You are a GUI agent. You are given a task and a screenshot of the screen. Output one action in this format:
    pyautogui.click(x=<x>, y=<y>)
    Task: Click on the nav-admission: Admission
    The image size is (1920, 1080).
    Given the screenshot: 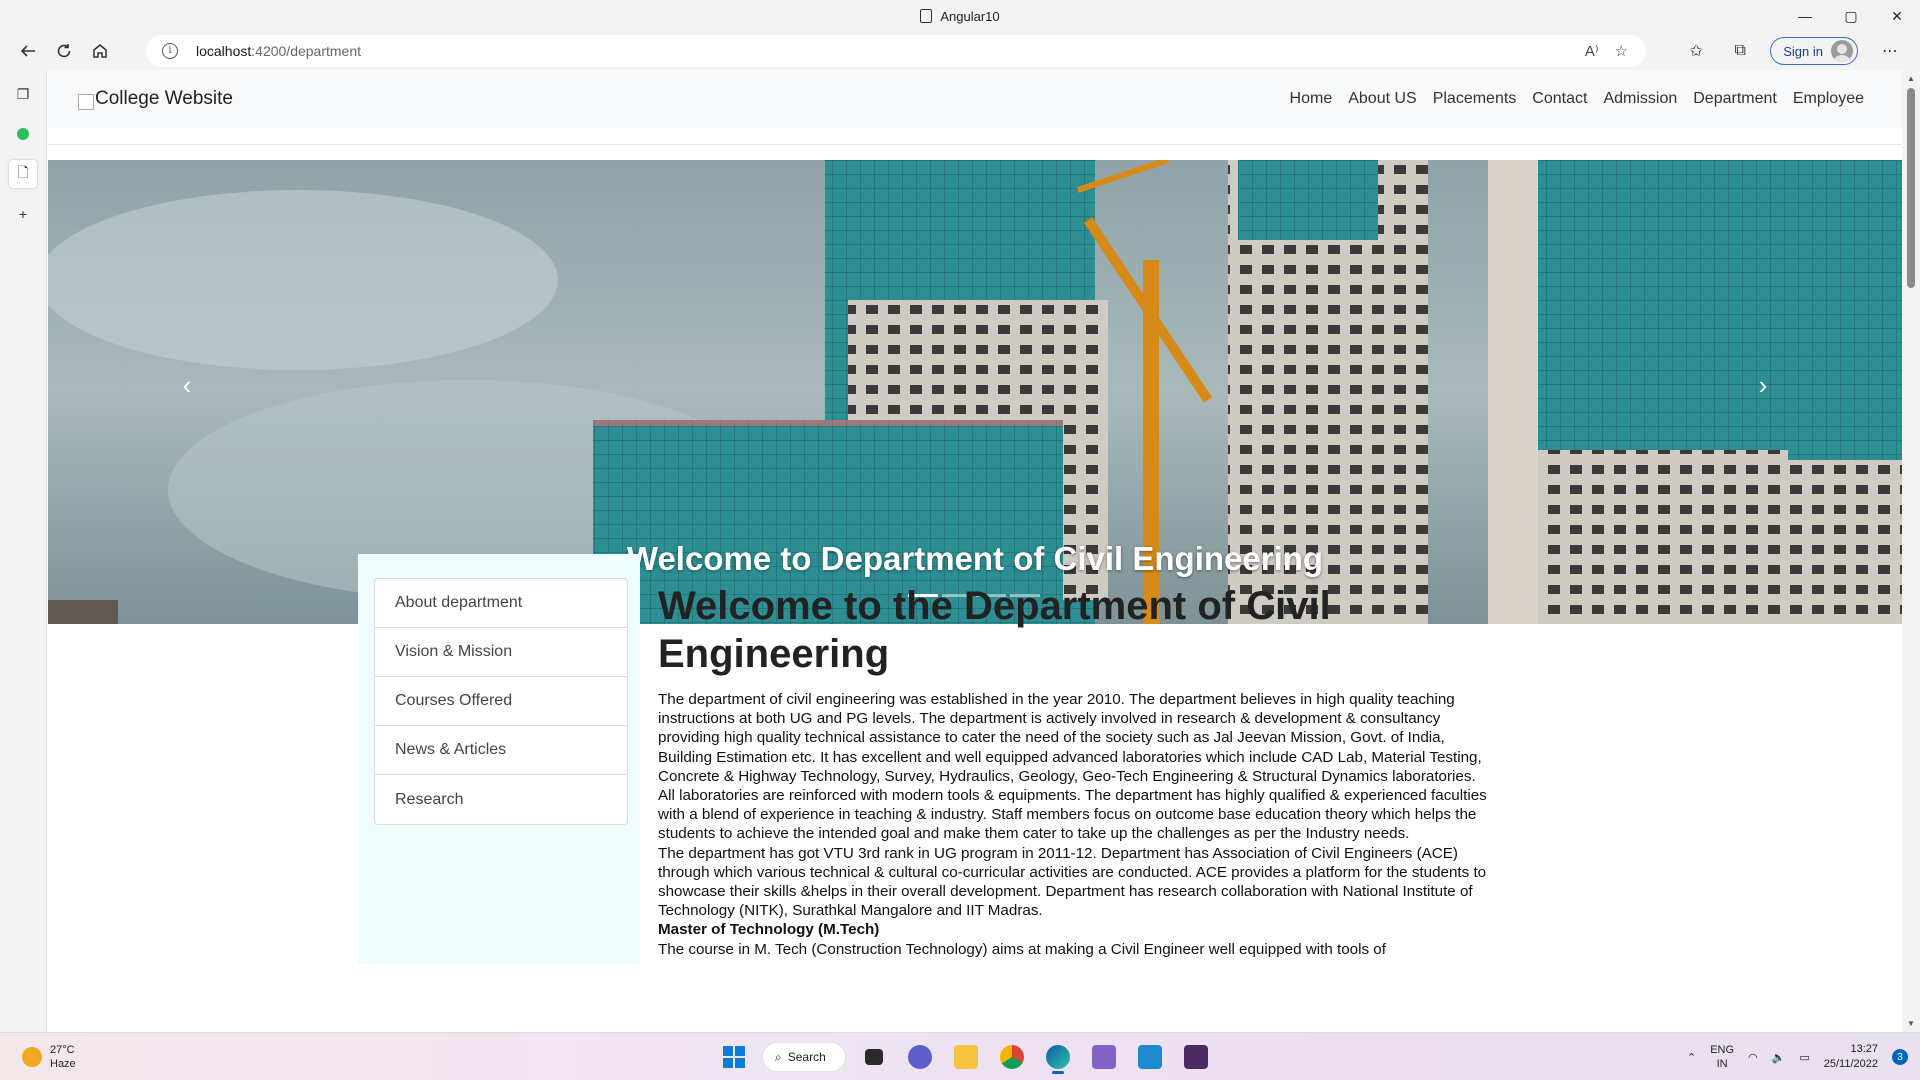 What is the action you would take?
    pyautogui.click(x=1640, y=99)
    